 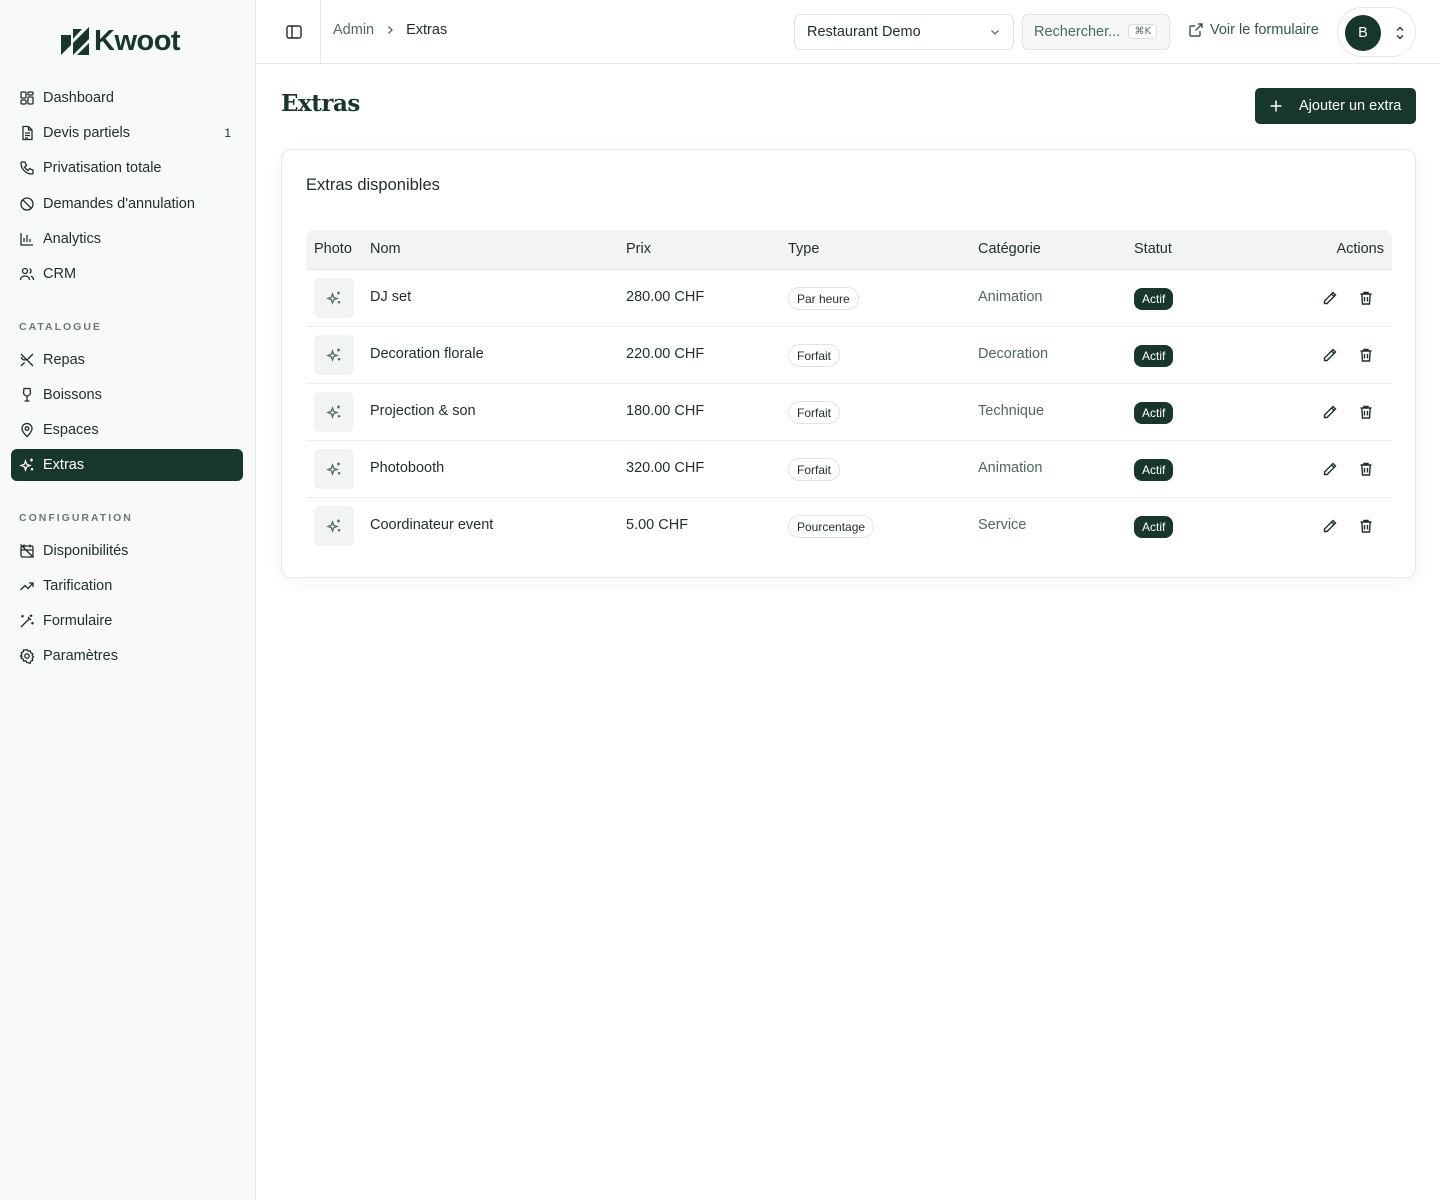 What do you see at coordinates (373, 185) in the screenshot?
I see `card-title: Extras disponibles` at bounding box center [373, 185].